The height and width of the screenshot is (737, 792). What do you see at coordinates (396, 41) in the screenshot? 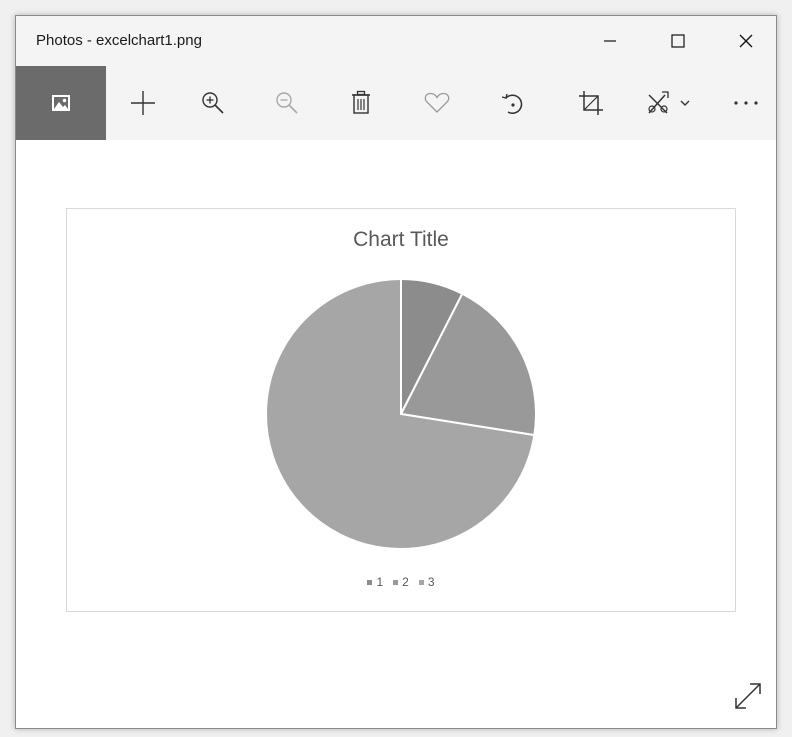
I see `title-bar: Photos - excelchart1.png` at bounding box center [396, 41].